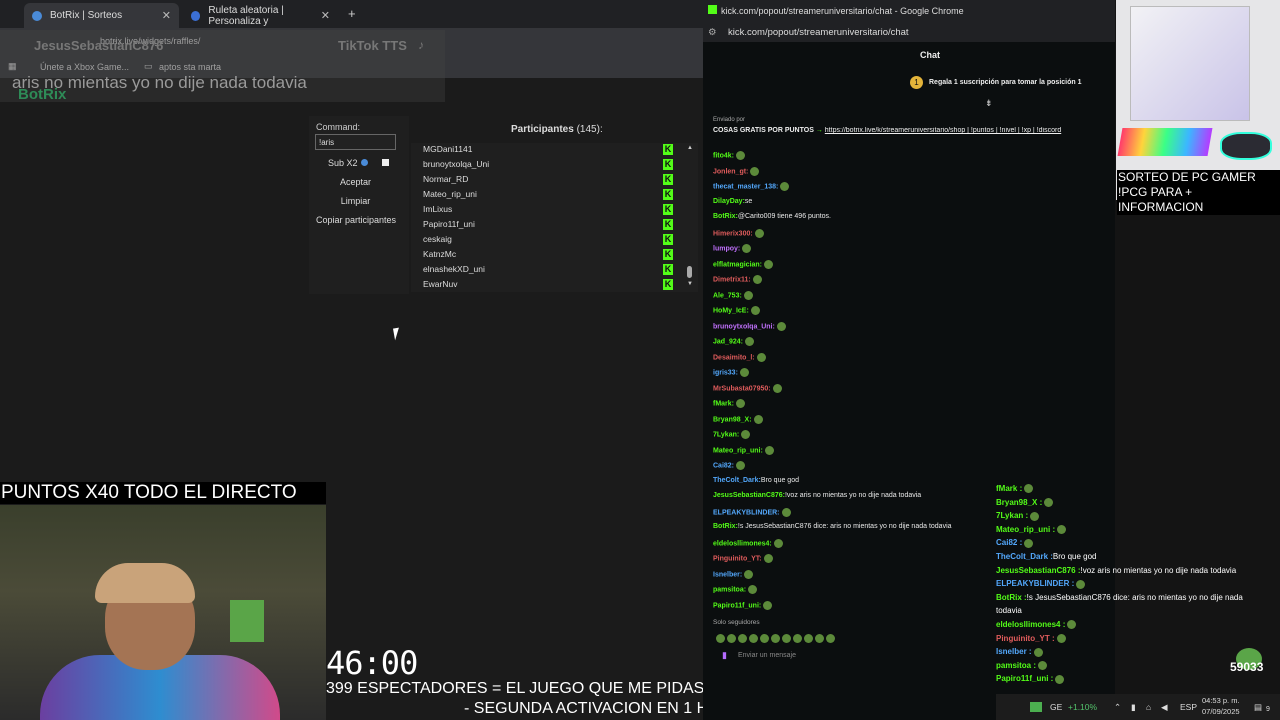  What do you see at coordinates (737, 605) in the screenshot?
I see `chat-username: Papiro11f_uni:` at bounding box center [737, 605].